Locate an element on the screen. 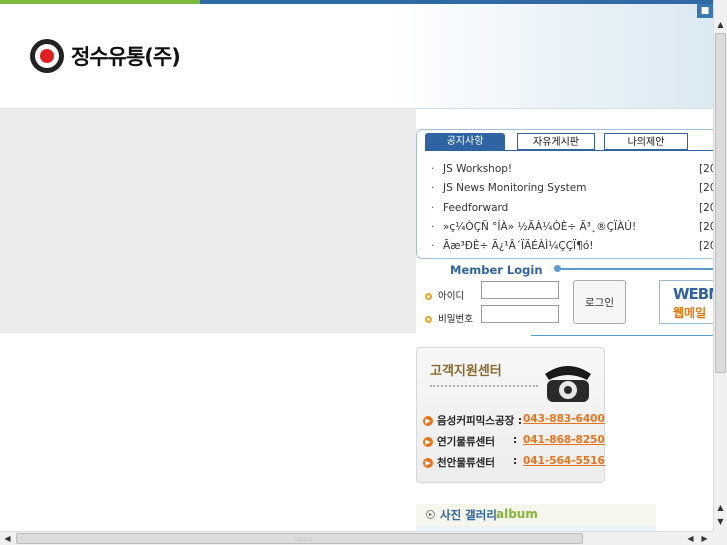  login-bottom-line is located at coordinates (622, 335).